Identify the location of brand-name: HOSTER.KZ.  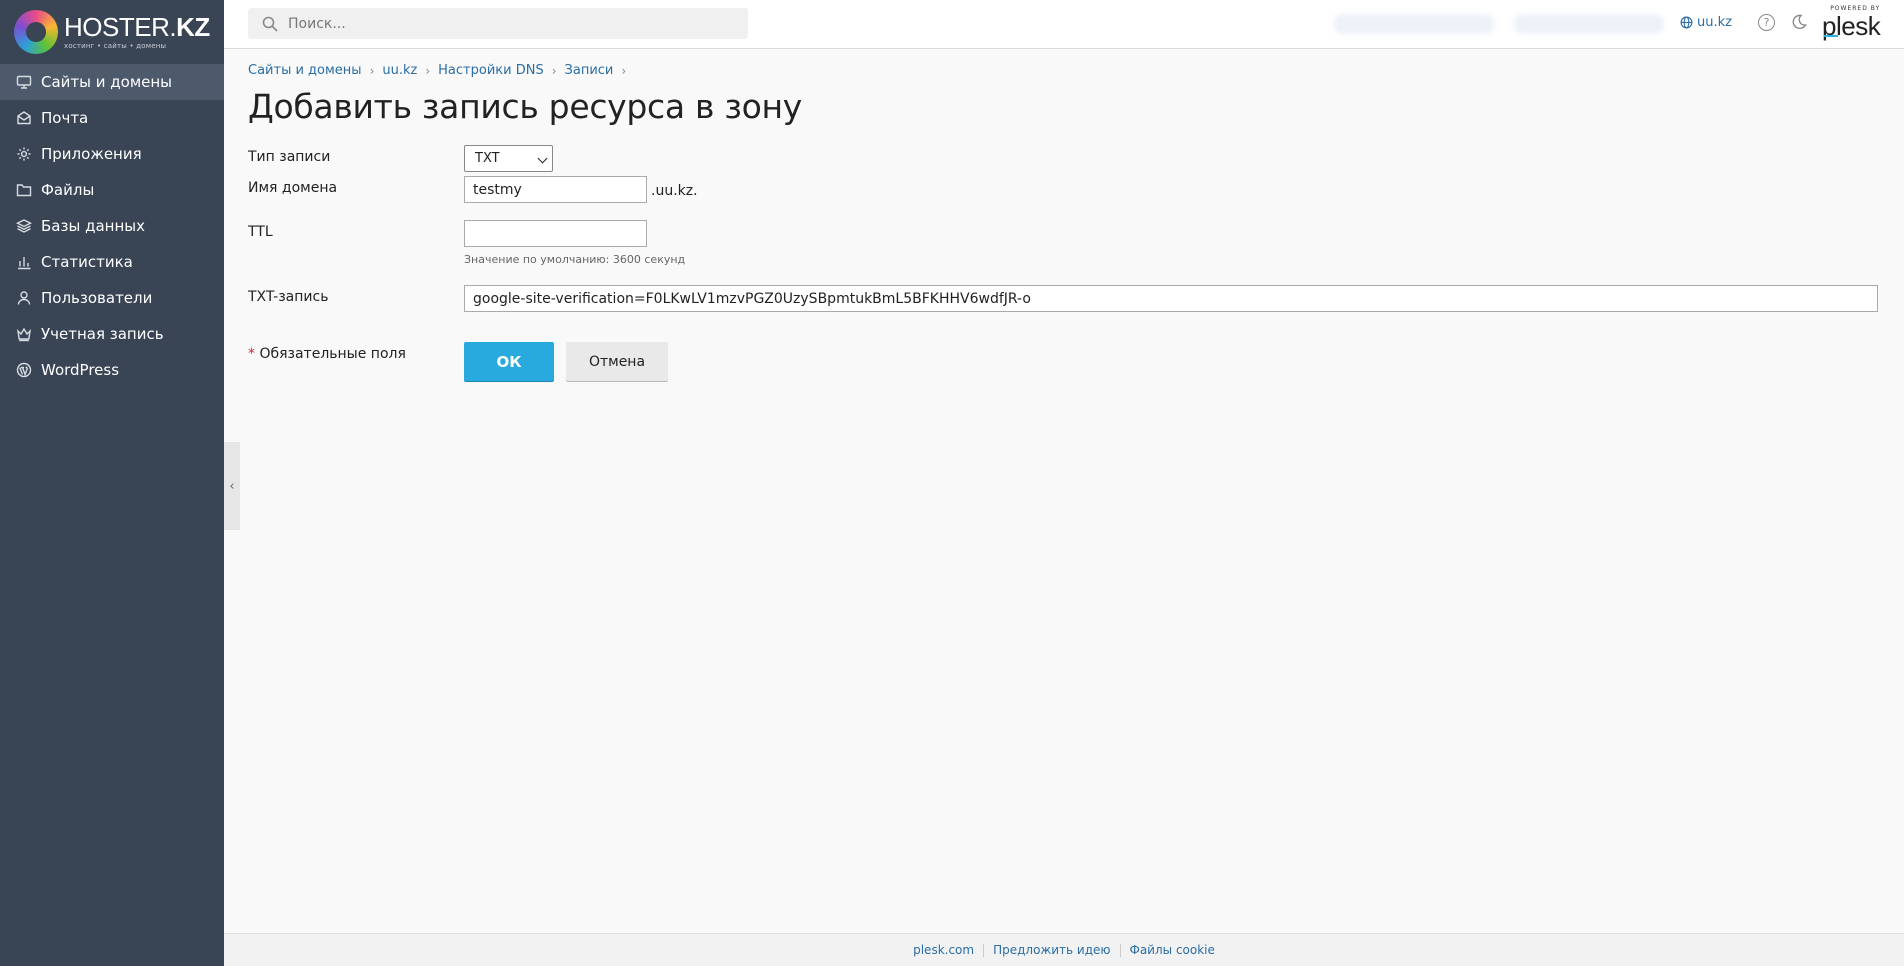
(137, 27).